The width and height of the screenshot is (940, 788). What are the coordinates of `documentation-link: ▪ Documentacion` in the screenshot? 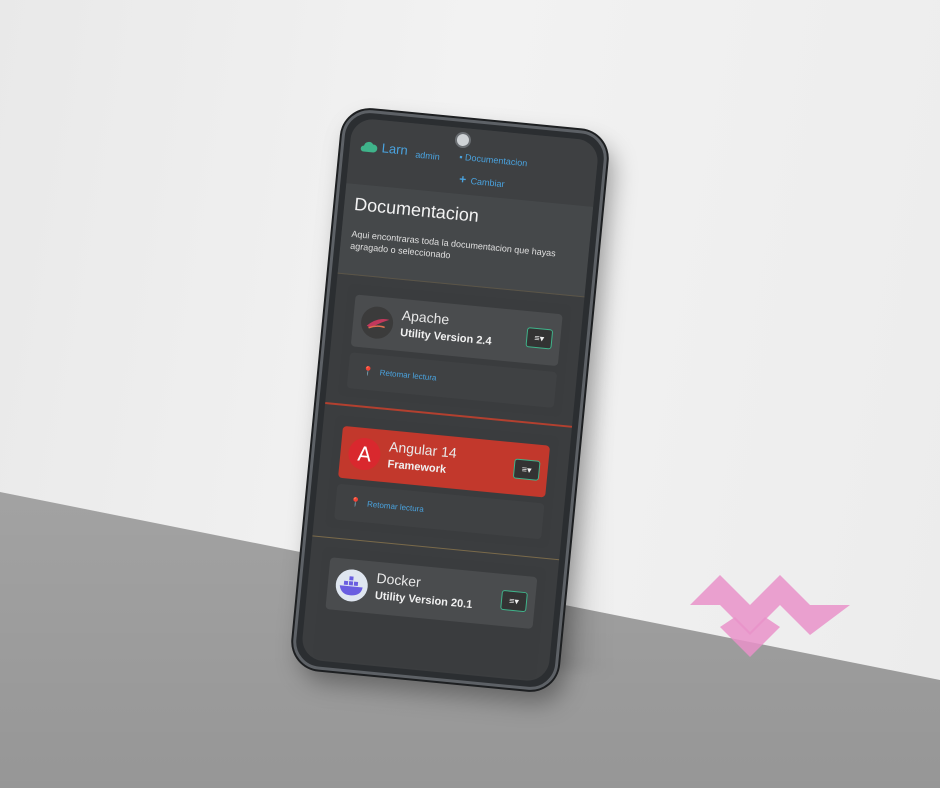 It's located at (493, 160).